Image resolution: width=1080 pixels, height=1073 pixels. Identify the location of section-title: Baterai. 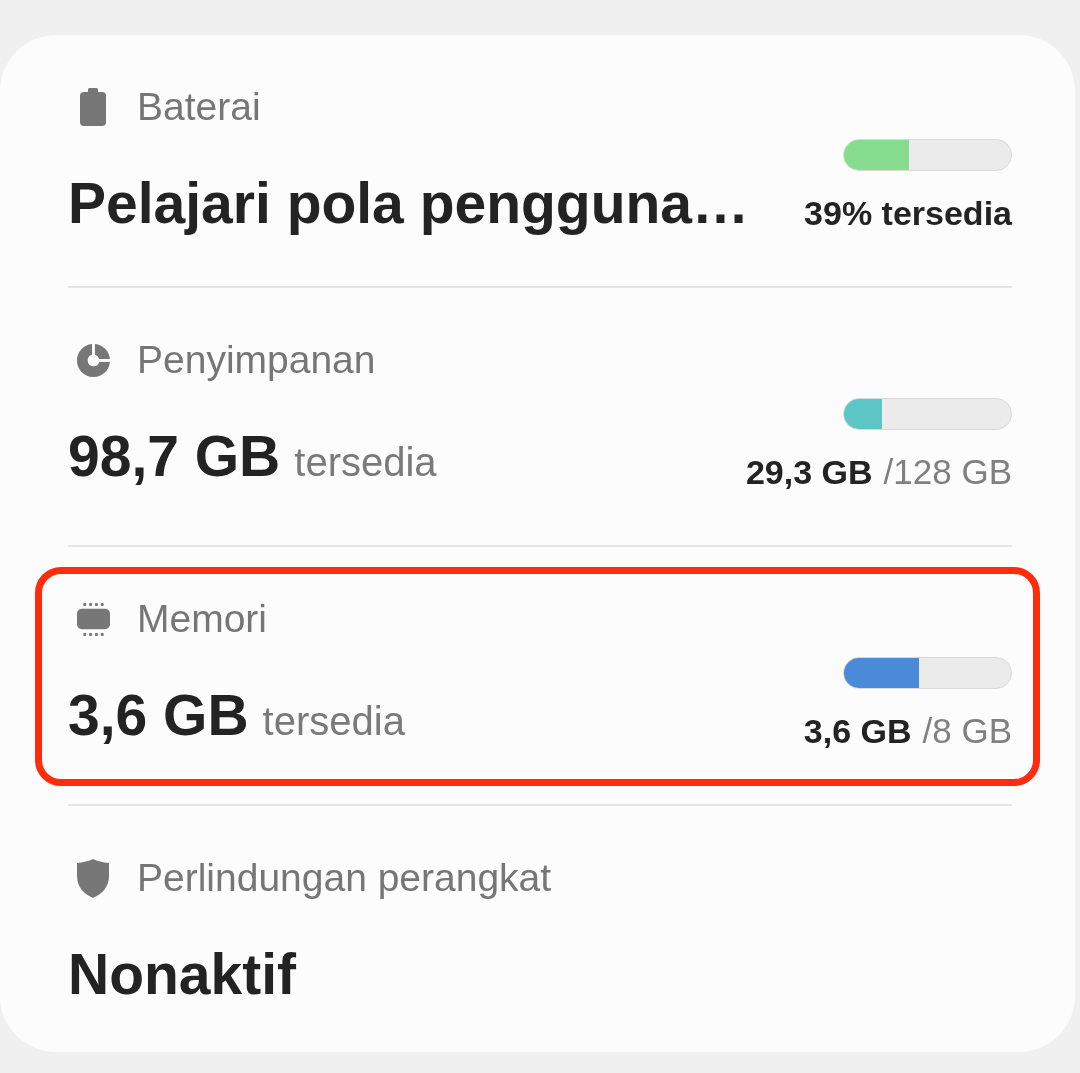
(199, 107).